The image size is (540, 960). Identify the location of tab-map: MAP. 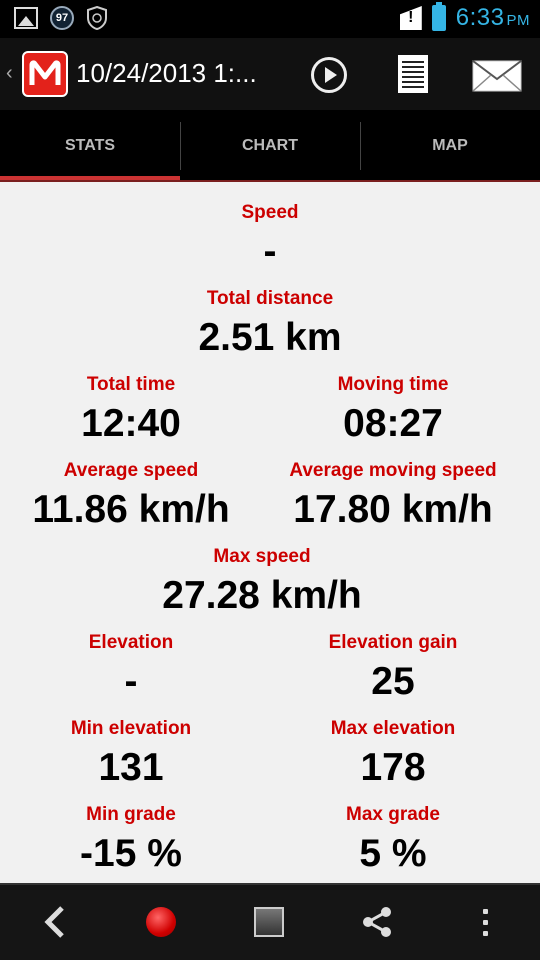
(450, 146).